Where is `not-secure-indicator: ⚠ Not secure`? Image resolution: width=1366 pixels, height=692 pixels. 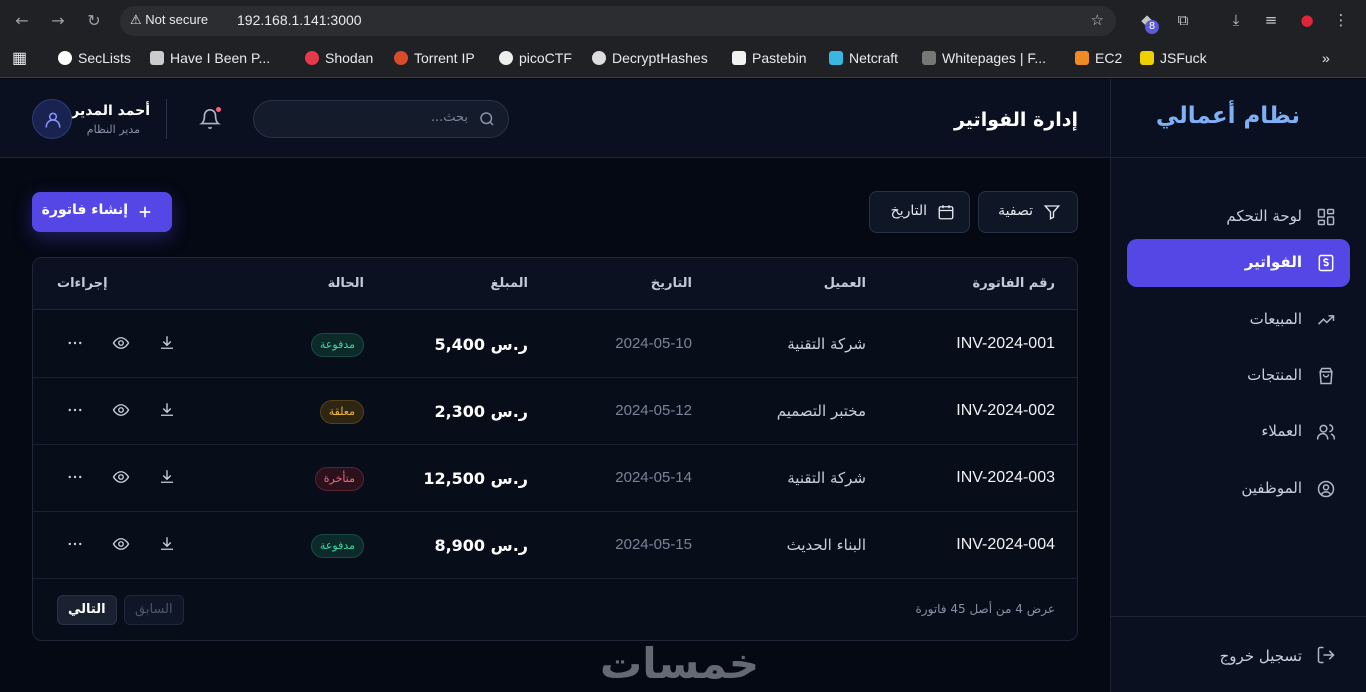 not-secure-indicator: ⚠ Not secure is located at coordinates (169, 20).